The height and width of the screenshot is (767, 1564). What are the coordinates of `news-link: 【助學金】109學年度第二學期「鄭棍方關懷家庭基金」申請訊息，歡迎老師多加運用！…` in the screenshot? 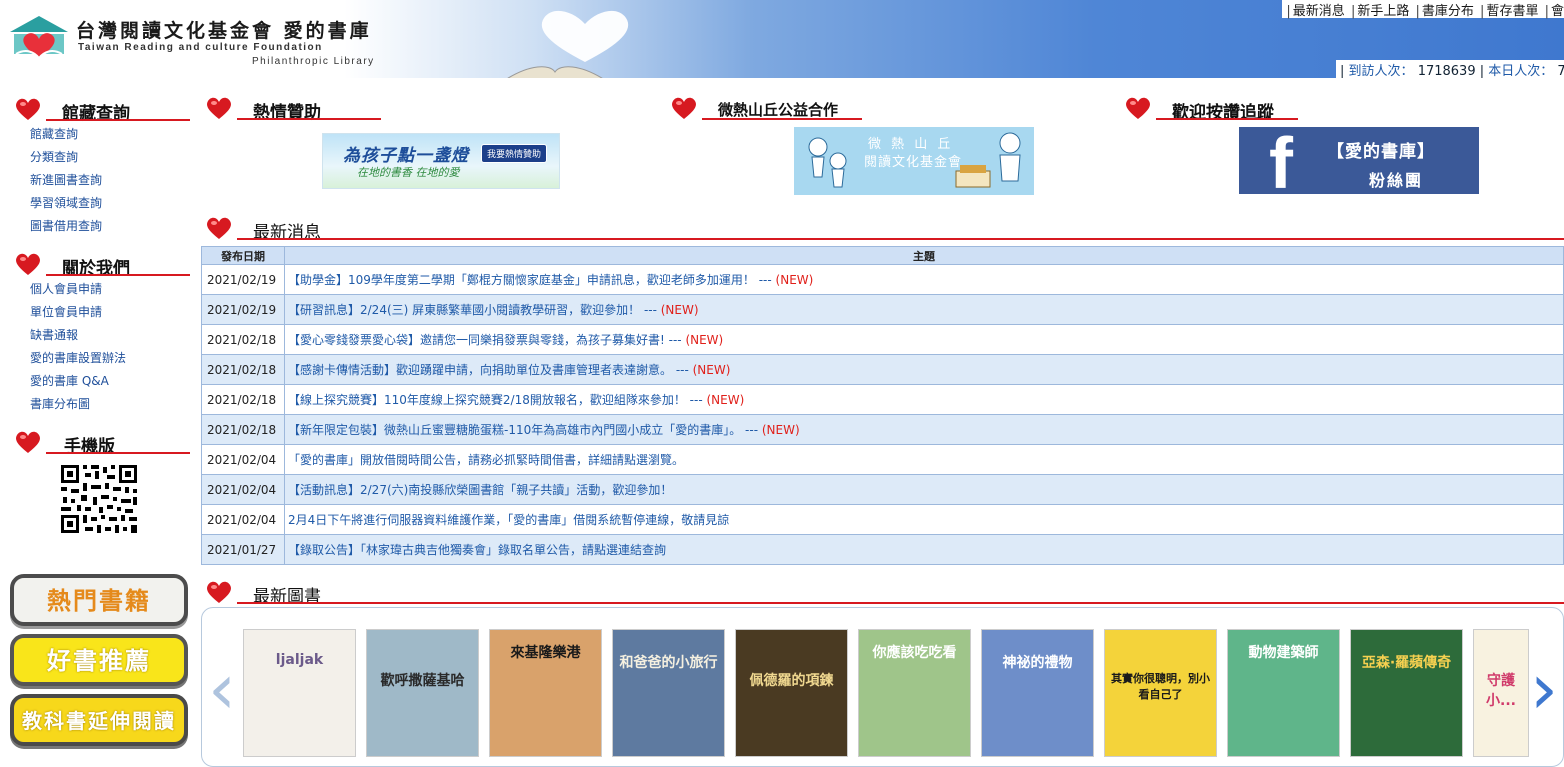 It's located at (532, 280).